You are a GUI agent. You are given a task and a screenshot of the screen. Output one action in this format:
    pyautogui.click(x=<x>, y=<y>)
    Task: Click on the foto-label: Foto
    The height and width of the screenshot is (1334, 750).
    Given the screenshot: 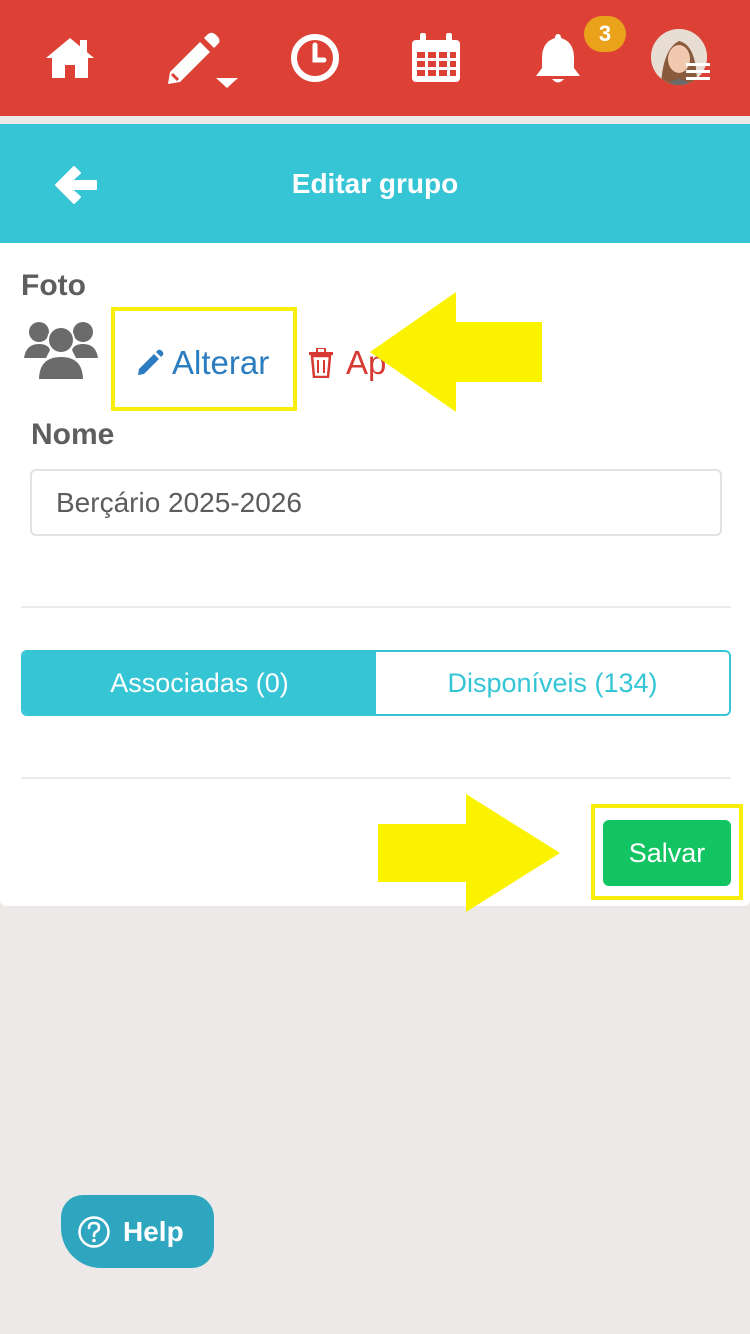 What is the action you would take?
    pyautogui.click(x=53, y=285)
    